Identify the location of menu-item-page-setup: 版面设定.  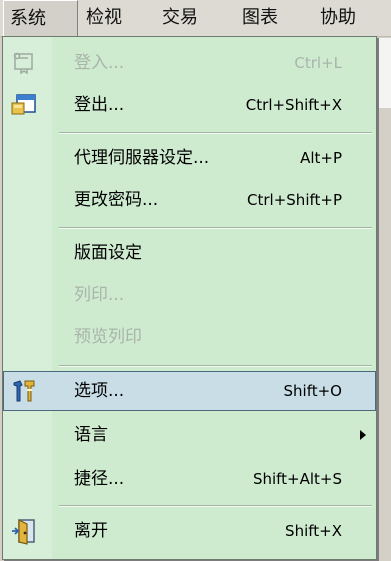
(189, 253).